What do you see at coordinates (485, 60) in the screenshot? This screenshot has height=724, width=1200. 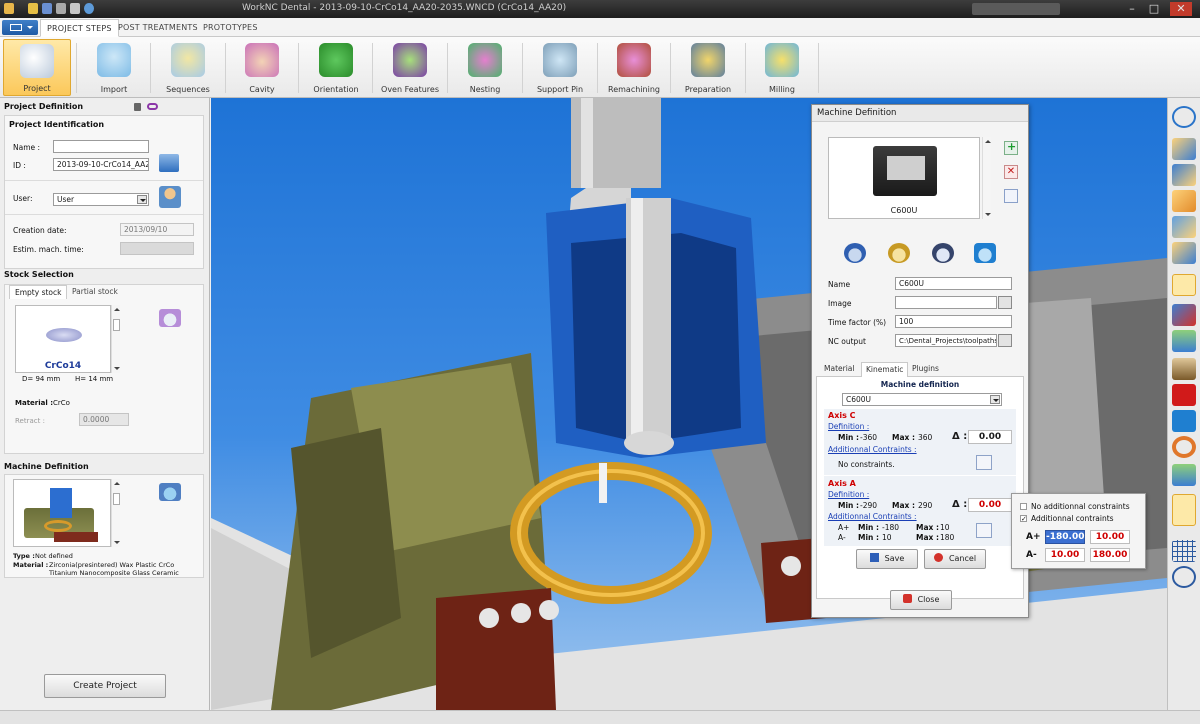 I see `nesting-icon` at bounding box center [485, 60].